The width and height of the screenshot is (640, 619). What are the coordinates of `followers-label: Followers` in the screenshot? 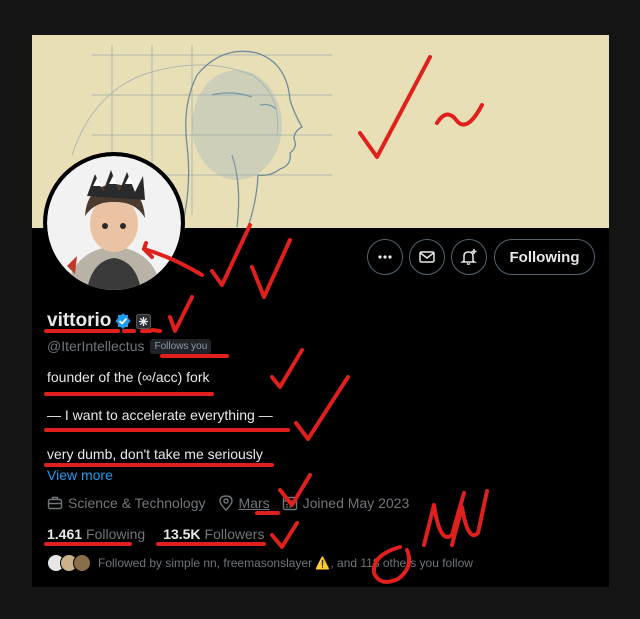 It's located at (234, 534).